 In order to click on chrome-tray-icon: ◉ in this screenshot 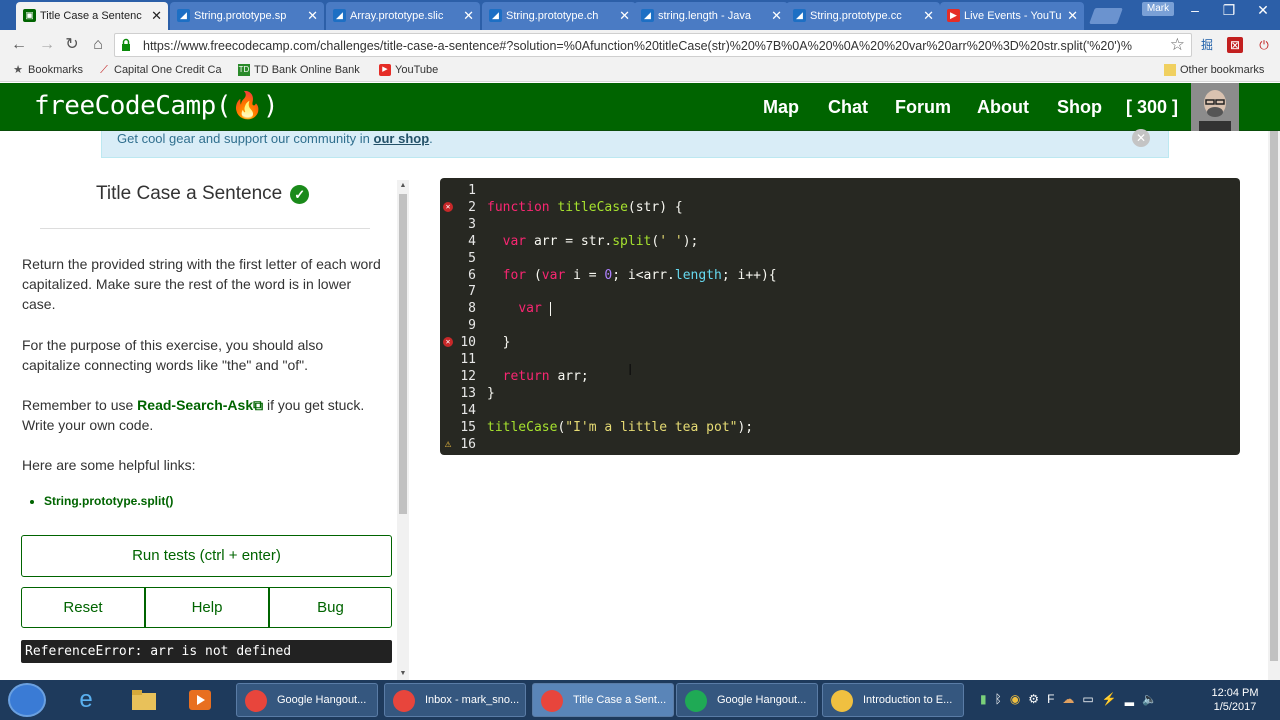, I will do `click(1015, 699)`.